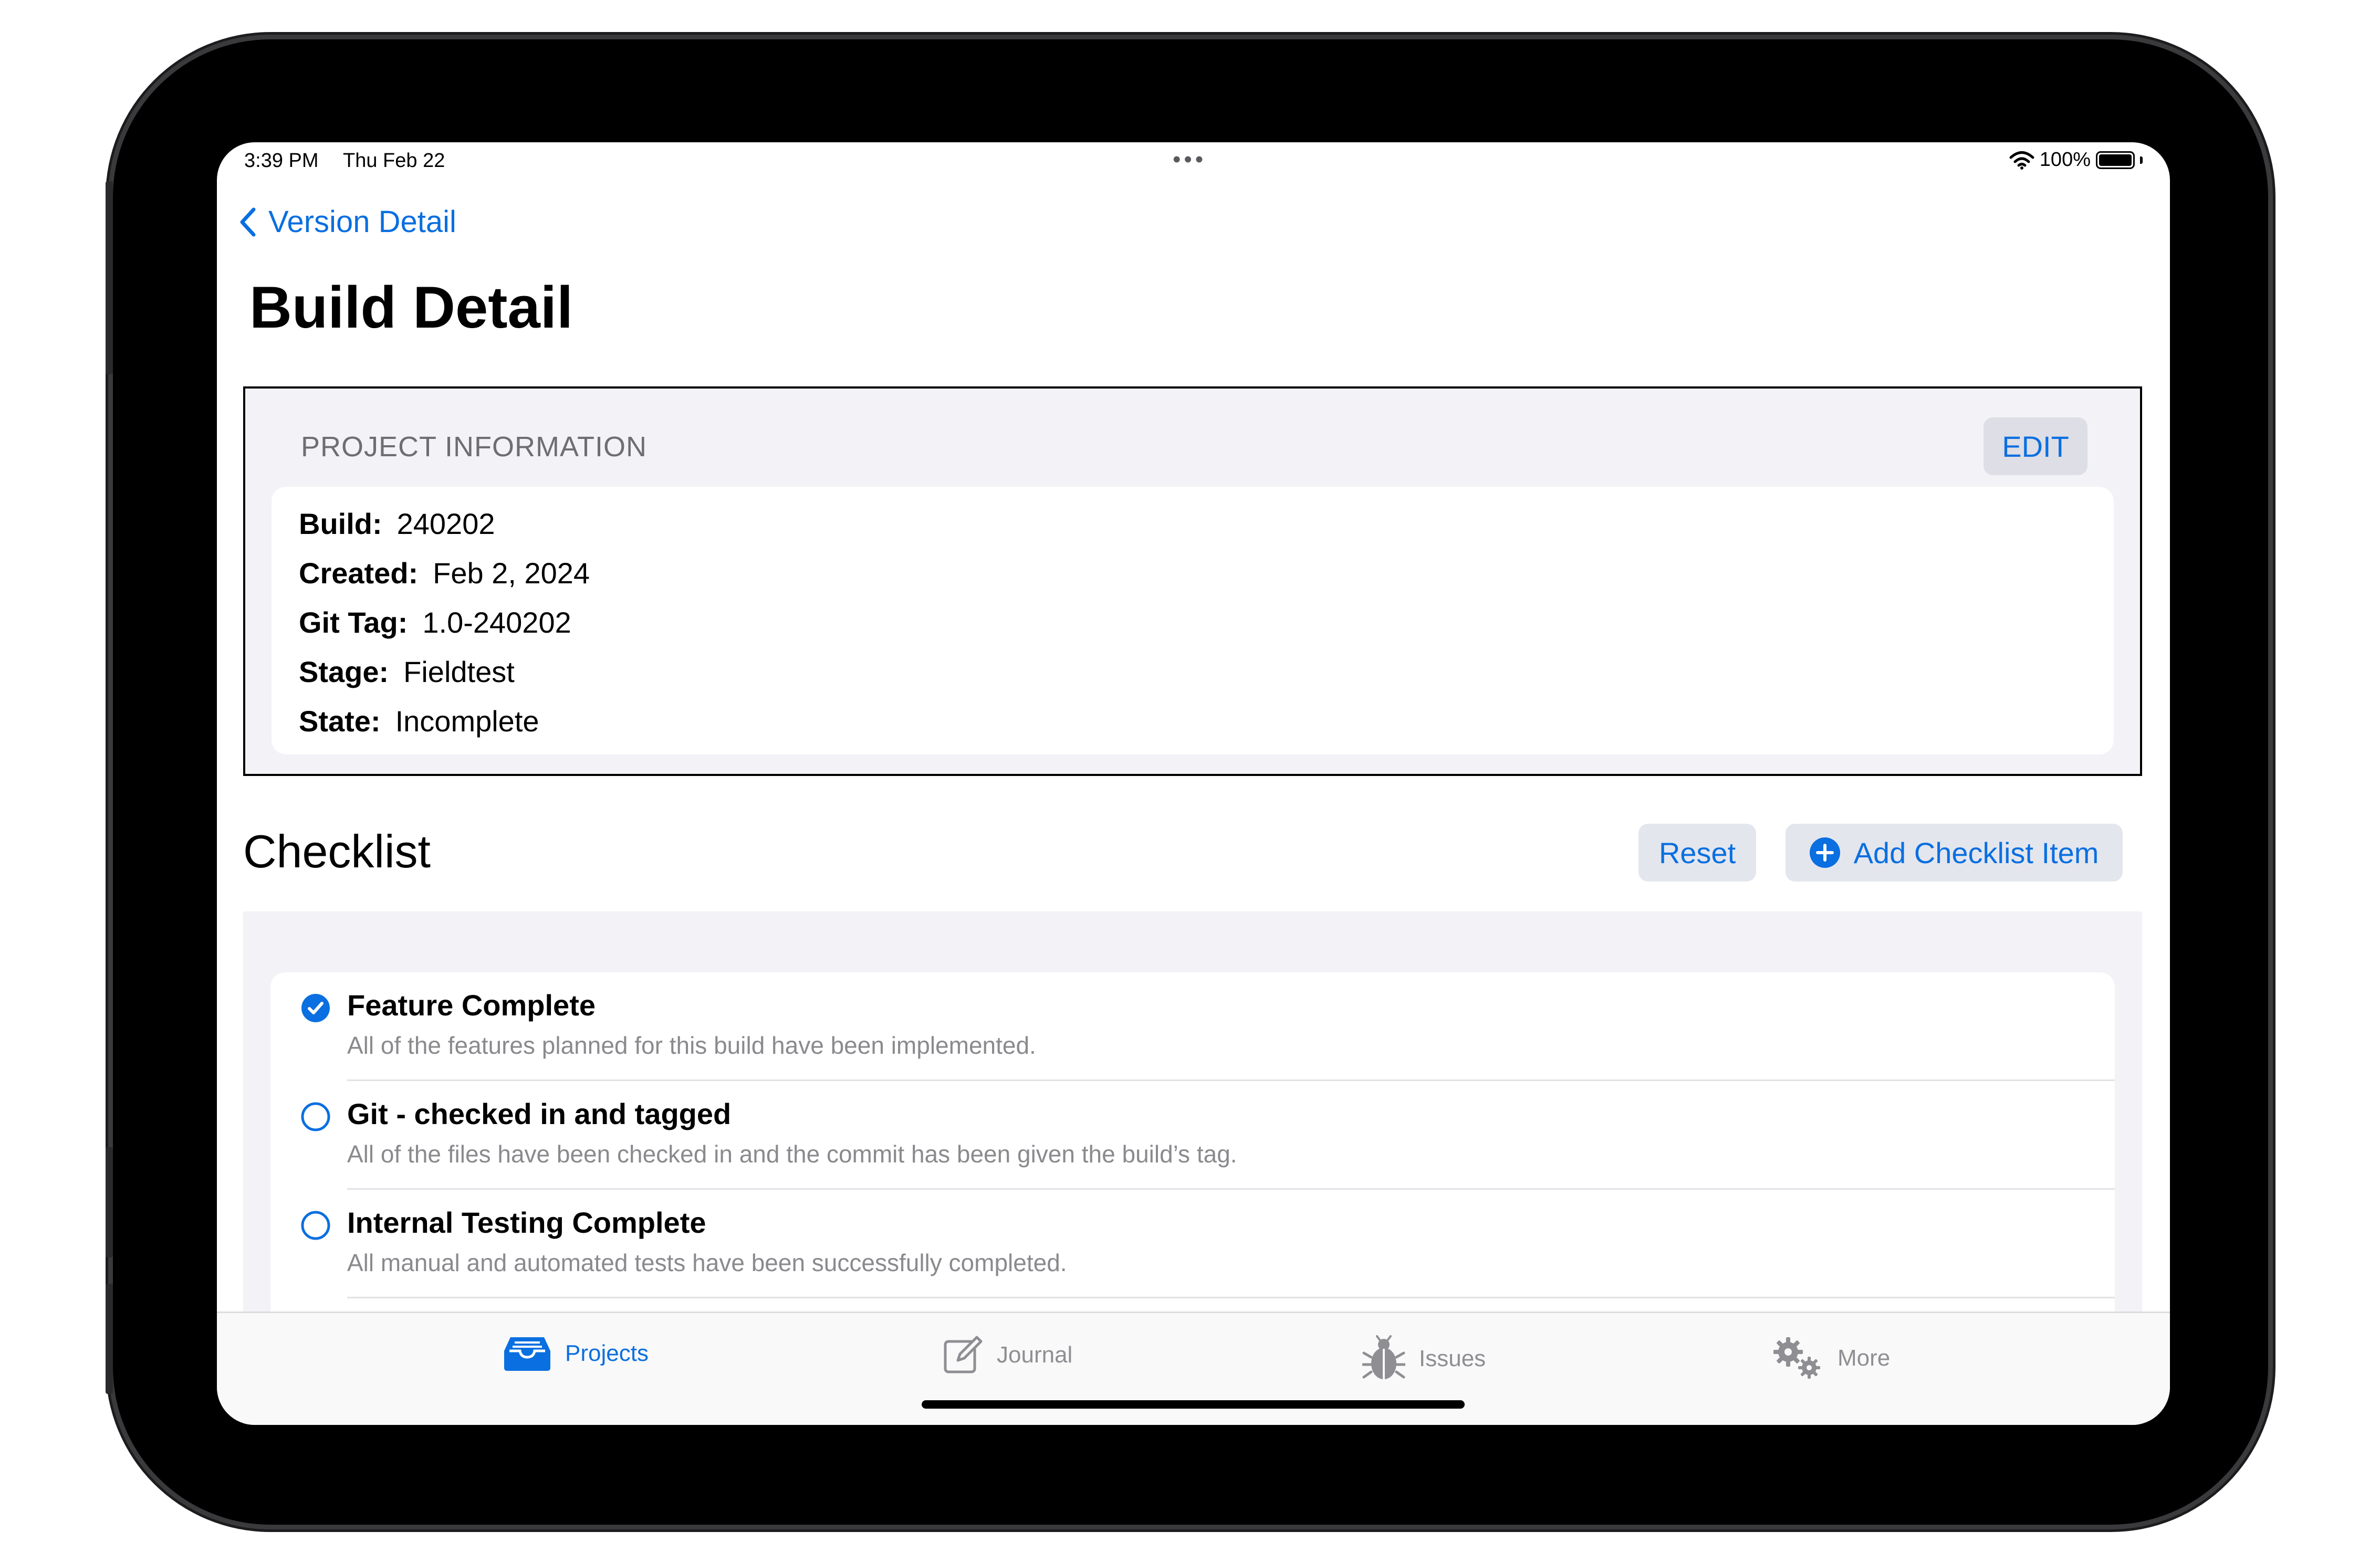  Describe the element at coordinates (459, 671) in the screenshot. I see `info-value: Fieldtest` at that location.